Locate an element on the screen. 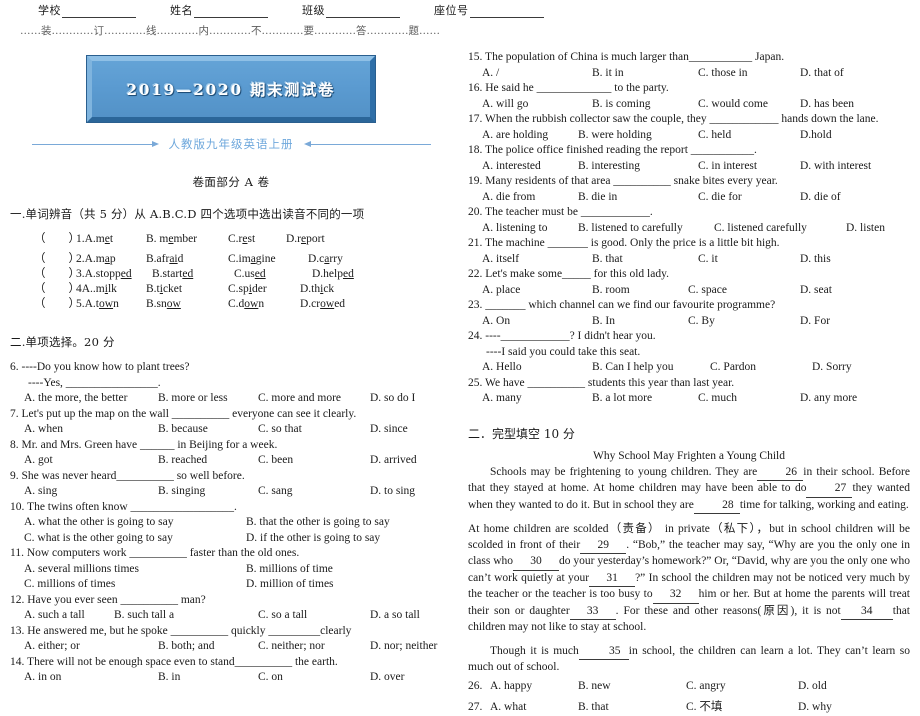 Image resolution: width=920 pixels, height=716 pixels. cloze-gap: 31 is located at coordinates (612, 579).